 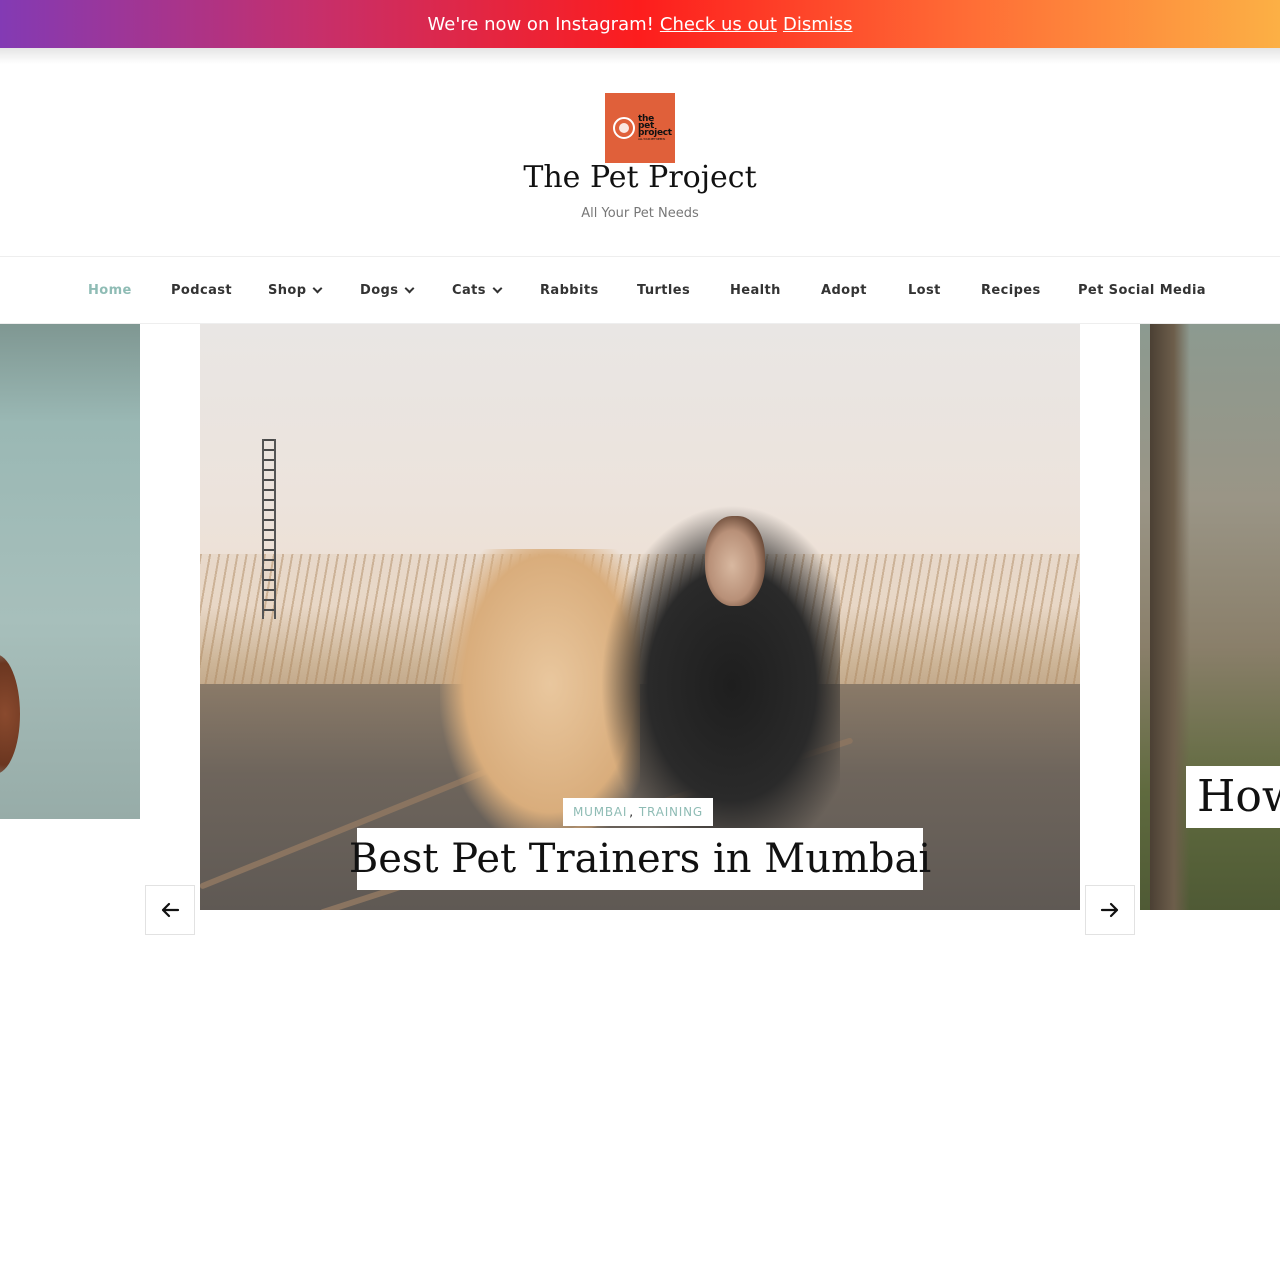 I want to click on nav-item-label: Podcast, so click(x=201, y=290).